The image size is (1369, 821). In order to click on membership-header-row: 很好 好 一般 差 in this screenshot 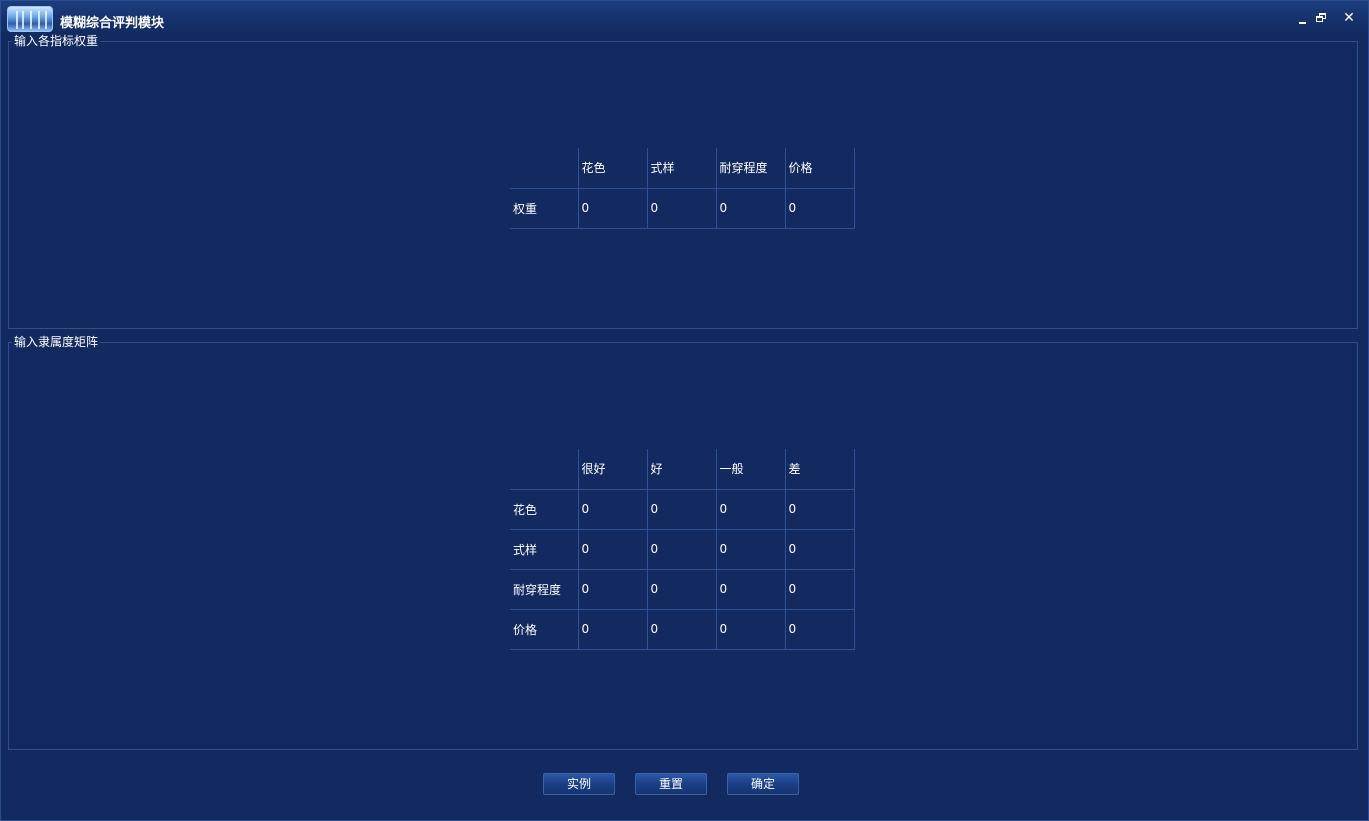, I will do `click(682, 469)`.